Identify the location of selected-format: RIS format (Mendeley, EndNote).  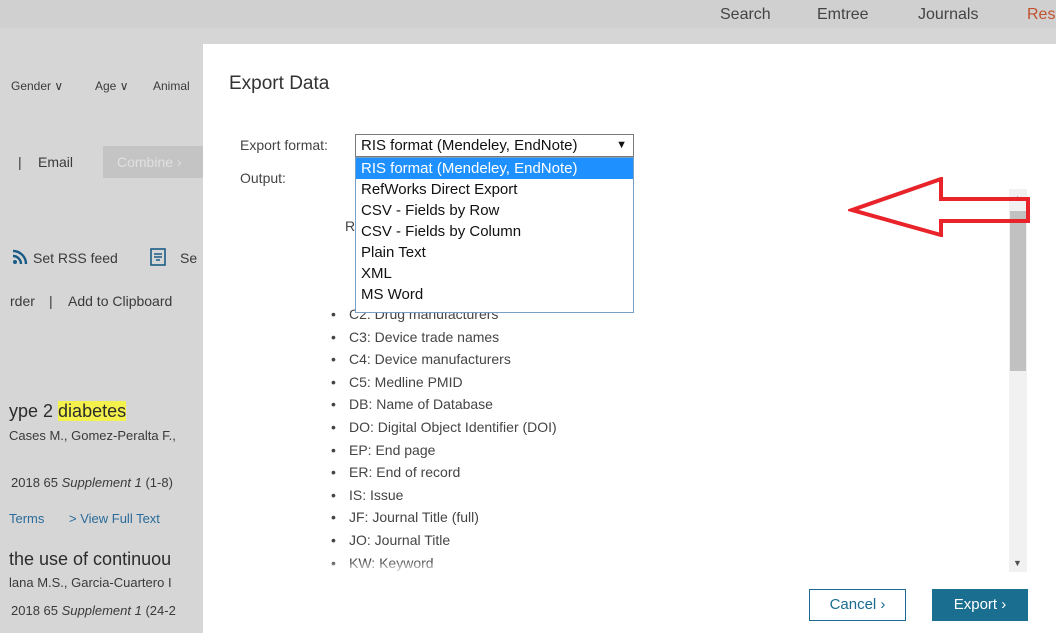
(469, 145).